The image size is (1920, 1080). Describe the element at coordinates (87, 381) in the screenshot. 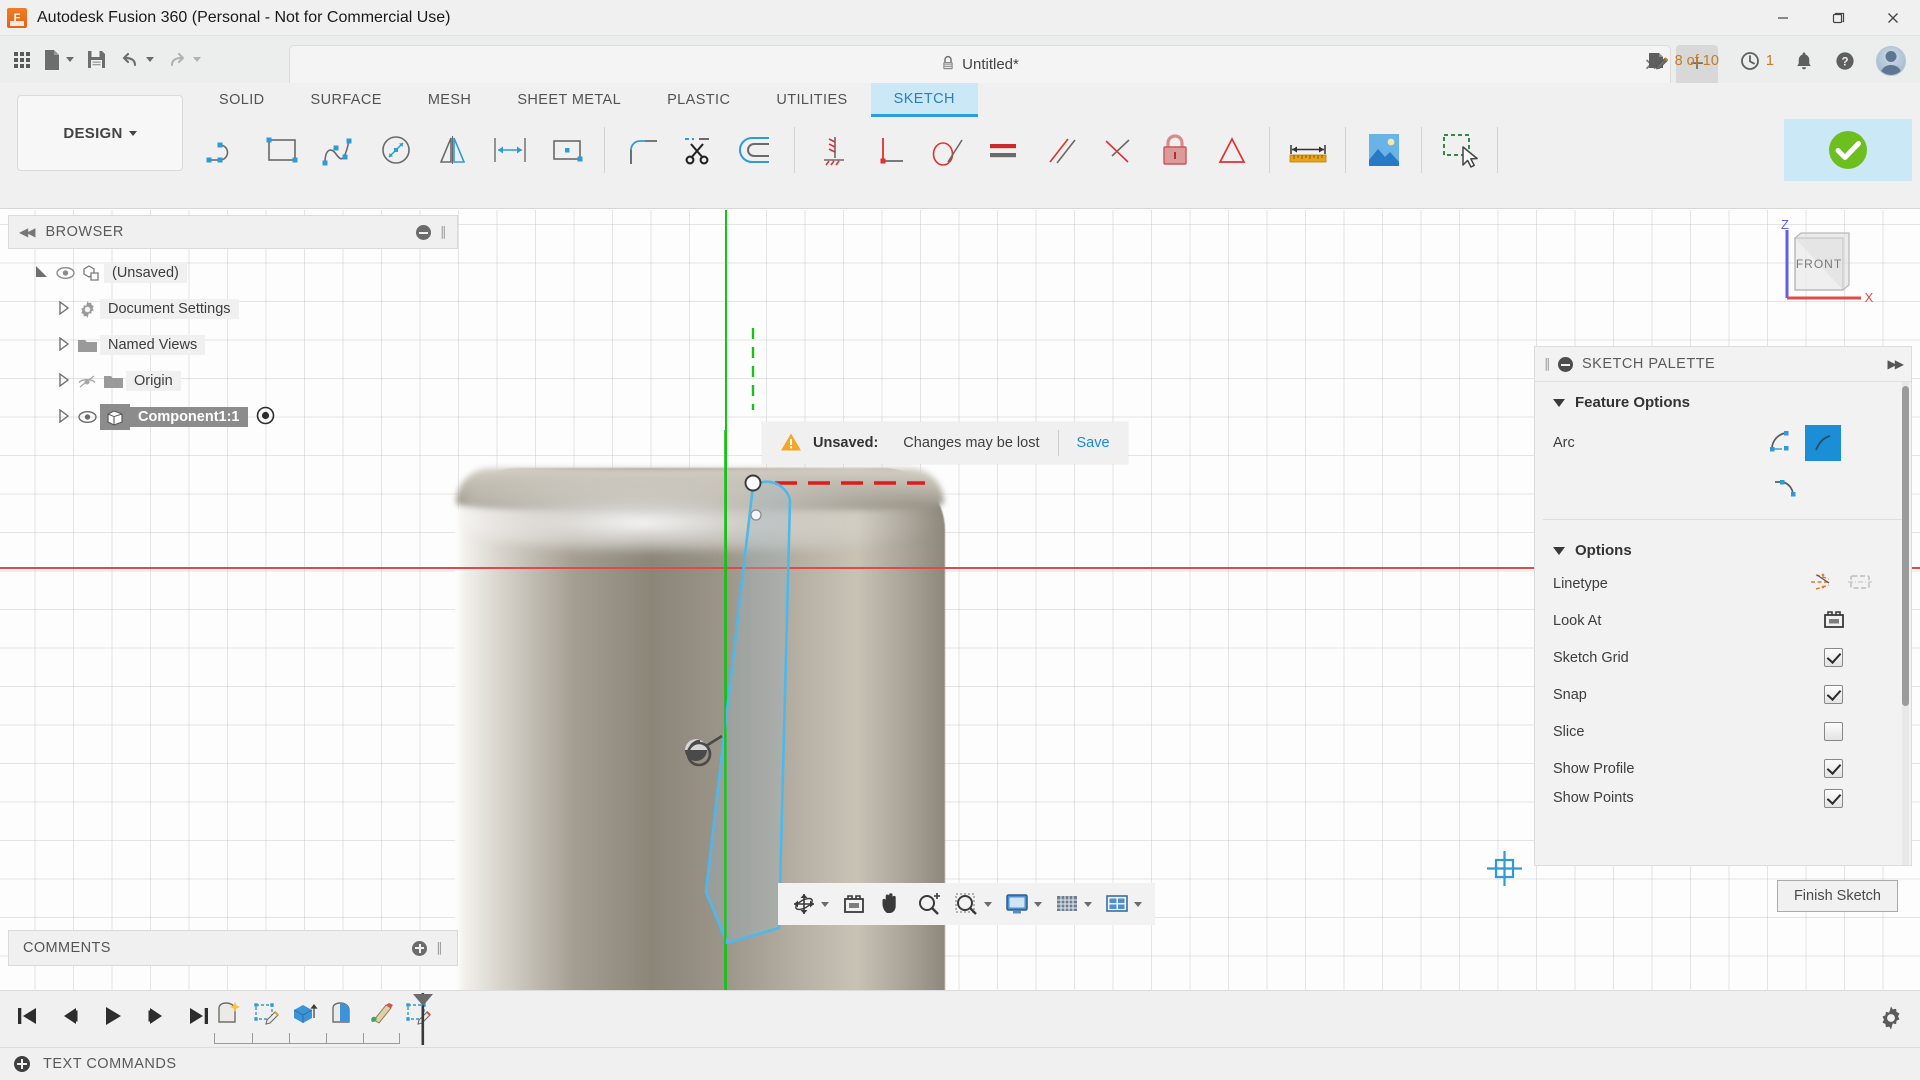

I see `visibility-hidden-eye-icon` at that location.